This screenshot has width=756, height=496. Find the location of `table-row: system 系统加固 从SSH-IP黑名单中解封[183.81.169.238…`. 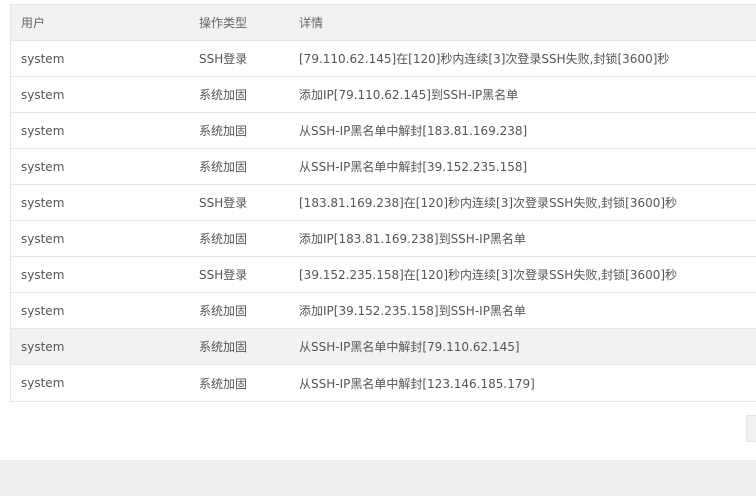

table-row: system 系统加固 从SSH-IP黑名单中解封[183.81.169.238… is located at coordinates (383, 131).